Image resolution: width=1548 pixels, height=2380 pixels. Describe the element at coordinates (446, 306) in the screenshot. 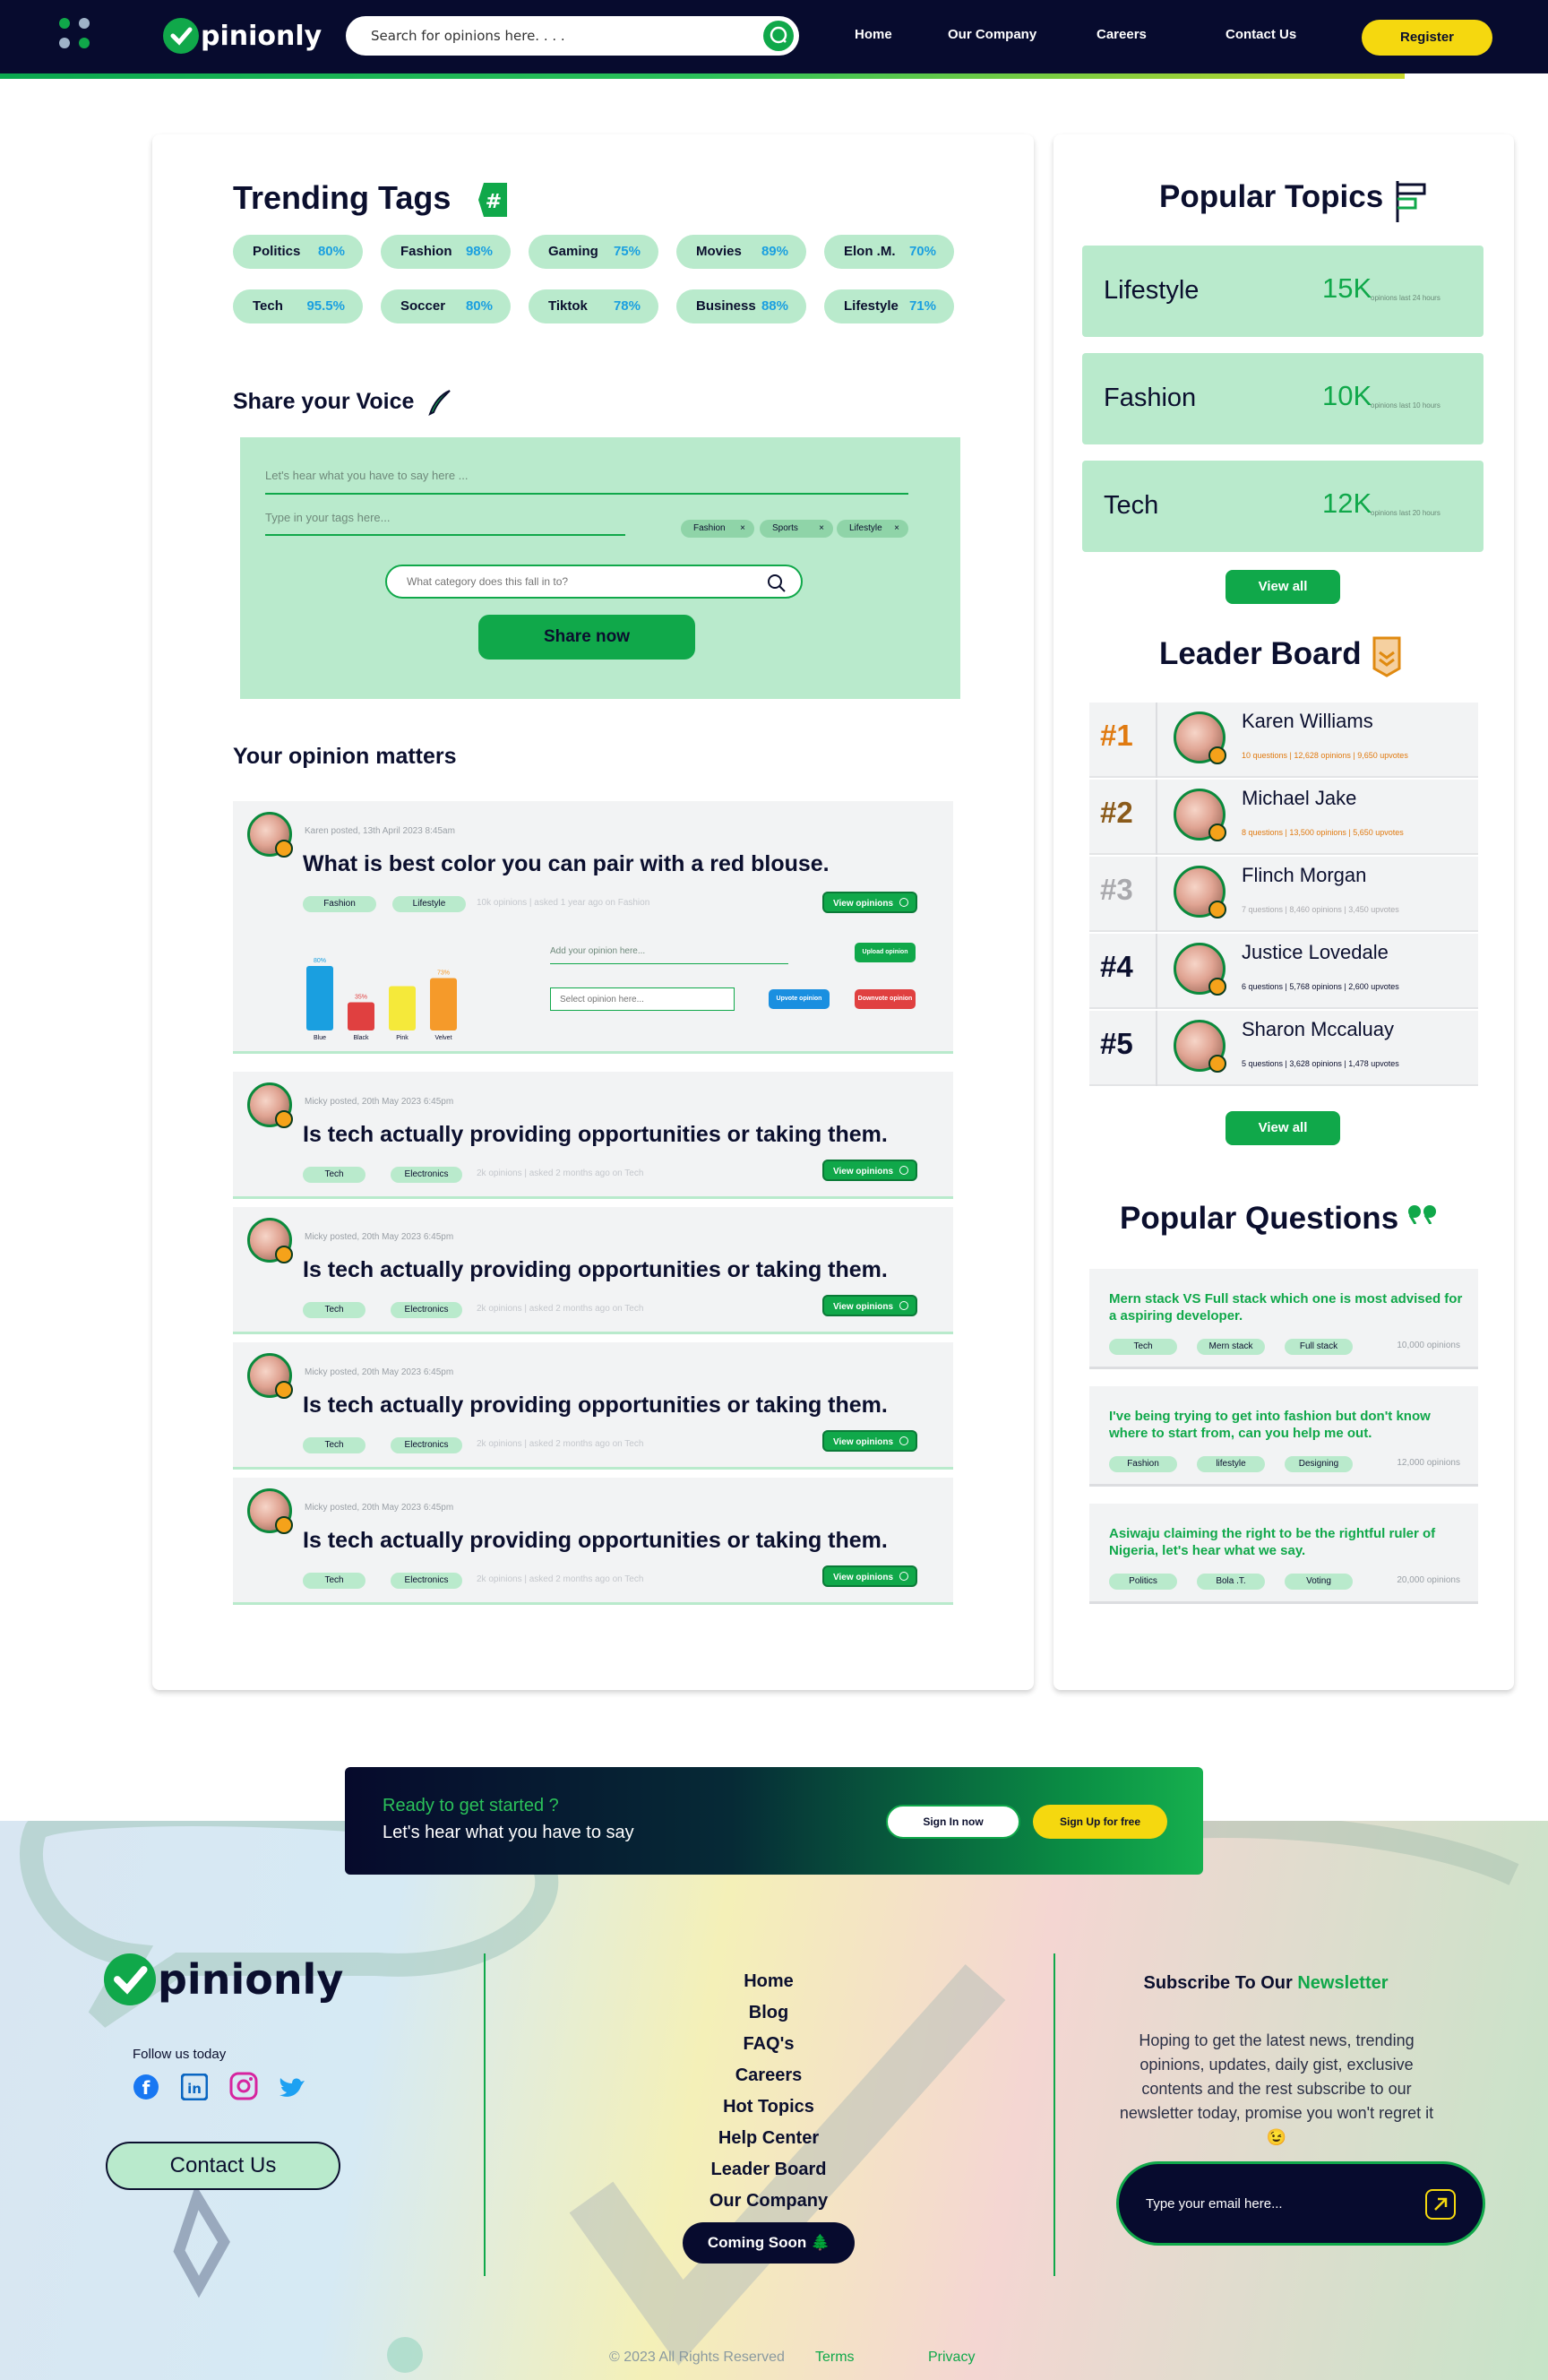

I see `trending-tag-pill: Soccer 80%` at that location.